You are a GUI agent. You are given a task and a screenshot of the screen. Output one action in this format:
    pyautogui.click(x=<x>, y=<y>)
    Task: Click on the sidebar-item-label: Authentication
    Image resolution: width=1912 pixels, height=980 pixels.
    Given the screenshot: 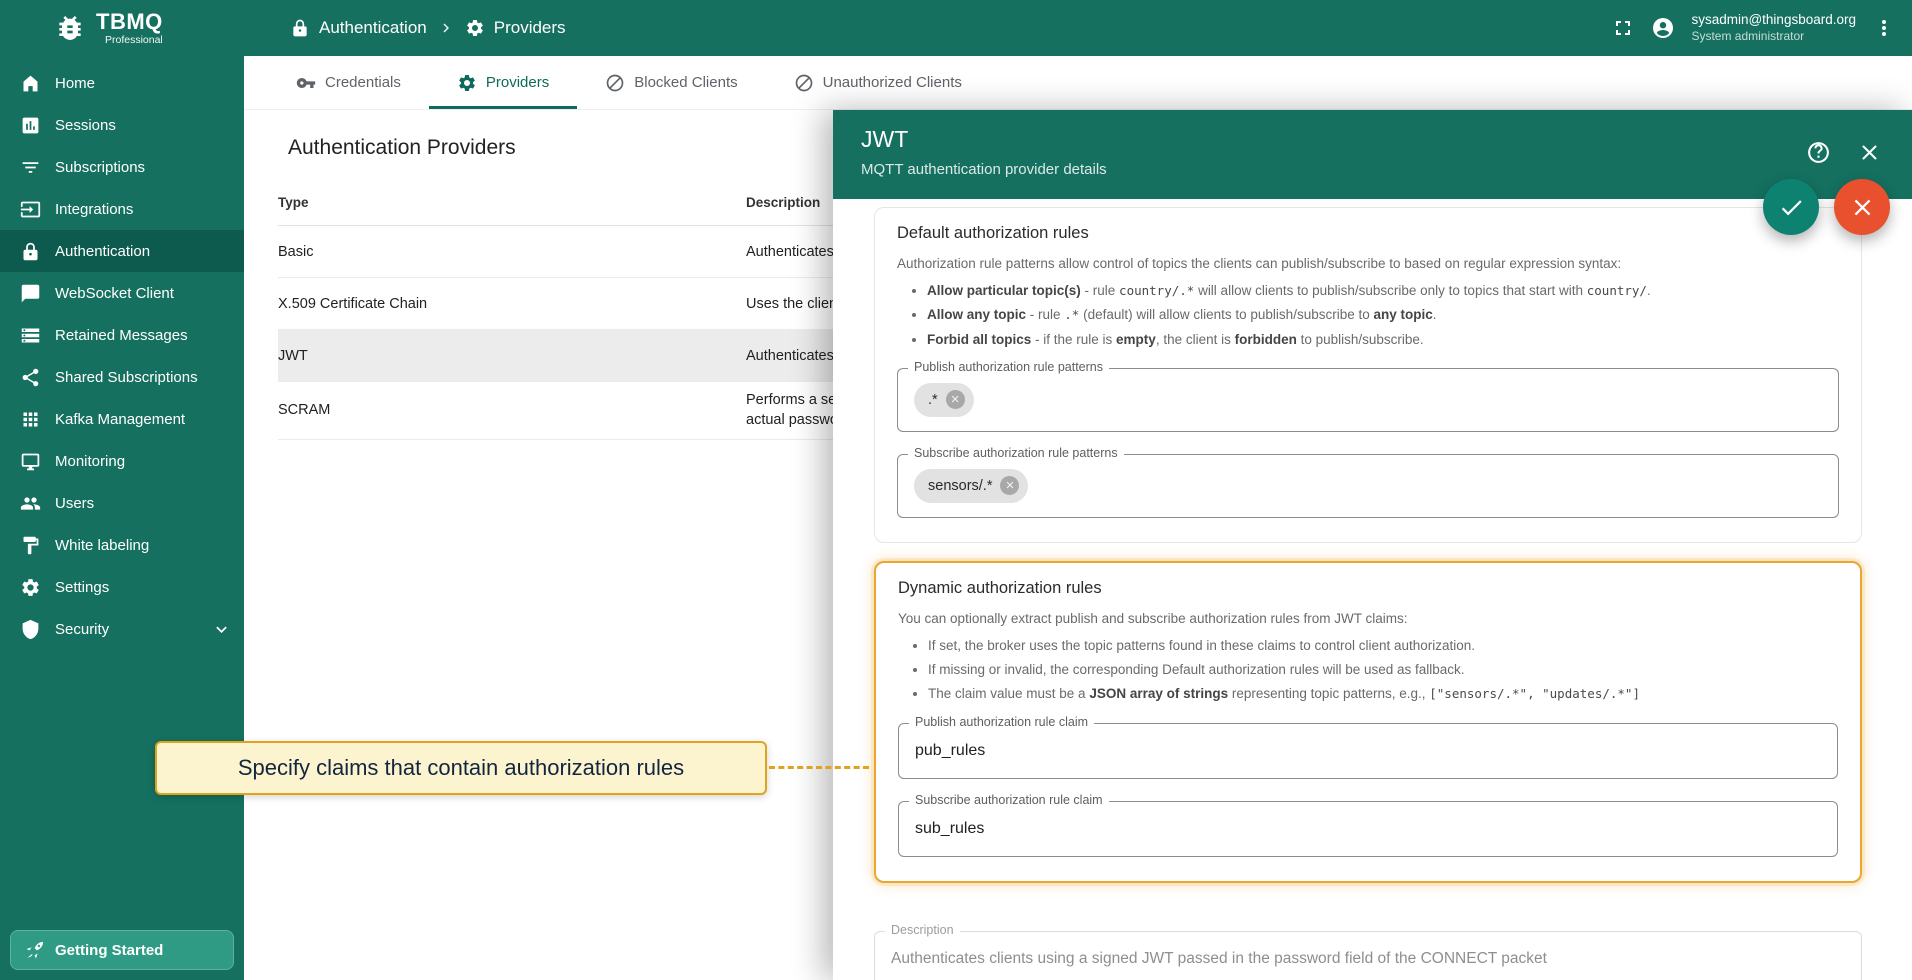 What is the action you would take?
    pyautogui.click(x=103, y=251)
    